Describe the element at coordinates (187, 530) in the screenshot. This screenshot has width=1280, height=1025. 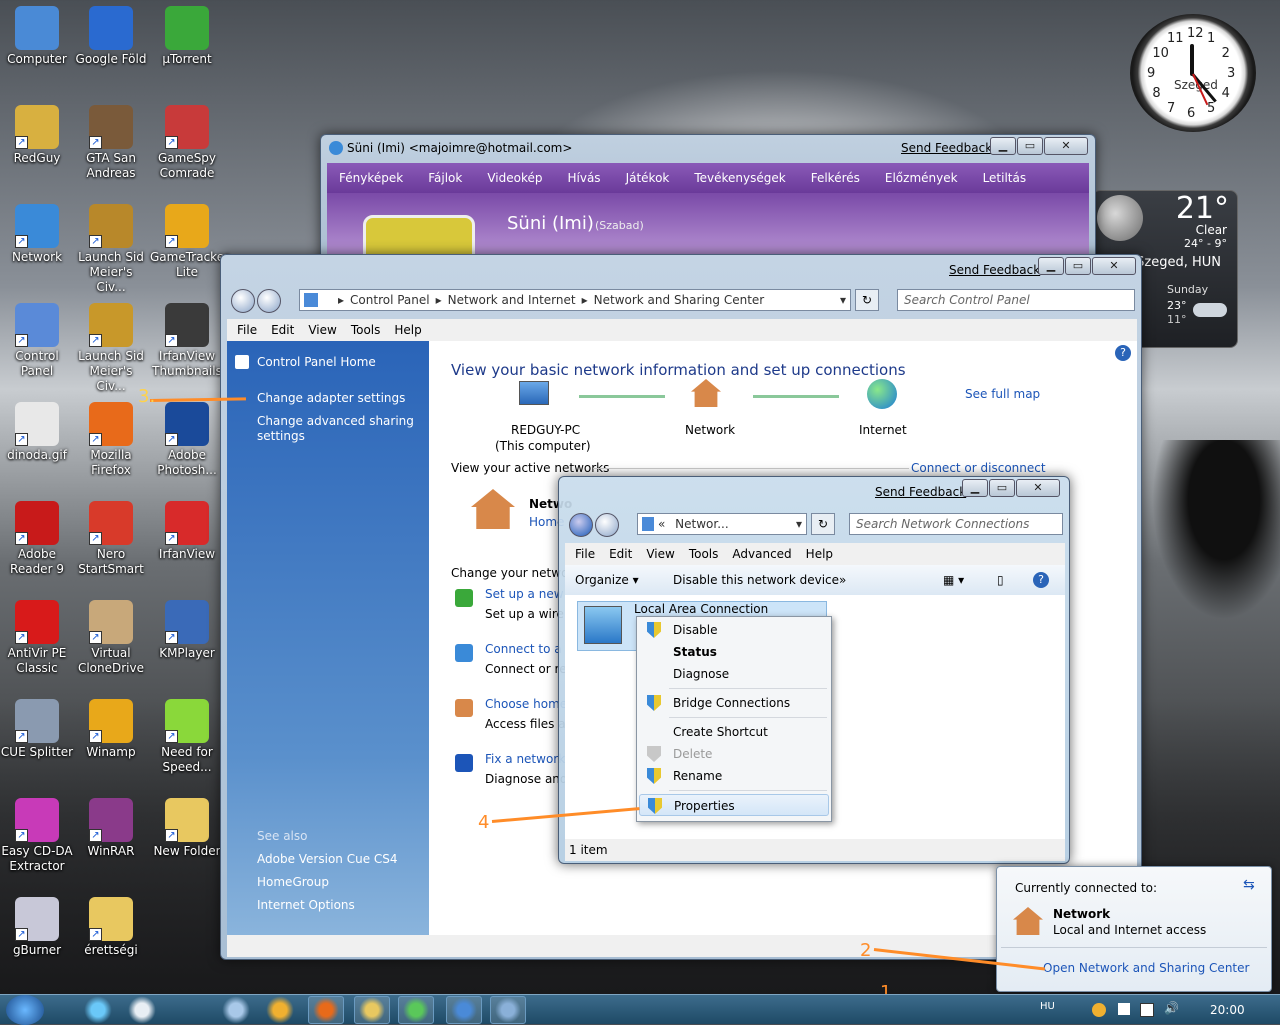
I see `desktop-icon: ↗ IrfanView` at that location.